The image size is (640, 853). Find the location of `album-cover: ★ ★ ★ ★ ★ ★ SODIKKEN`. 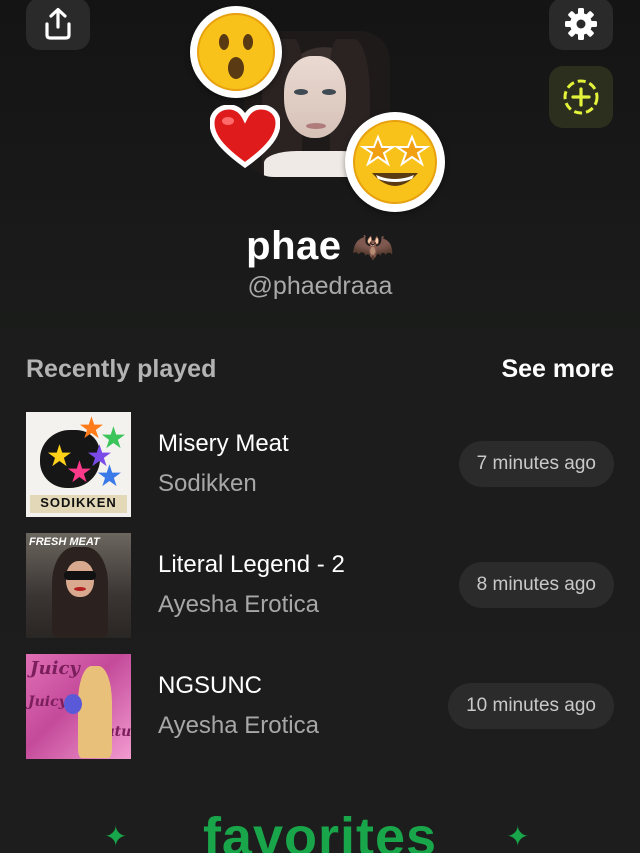

album-cover: ★ ★ ★ ★ ★ ★ SODIKKEN is located at coordinates (78, 464).